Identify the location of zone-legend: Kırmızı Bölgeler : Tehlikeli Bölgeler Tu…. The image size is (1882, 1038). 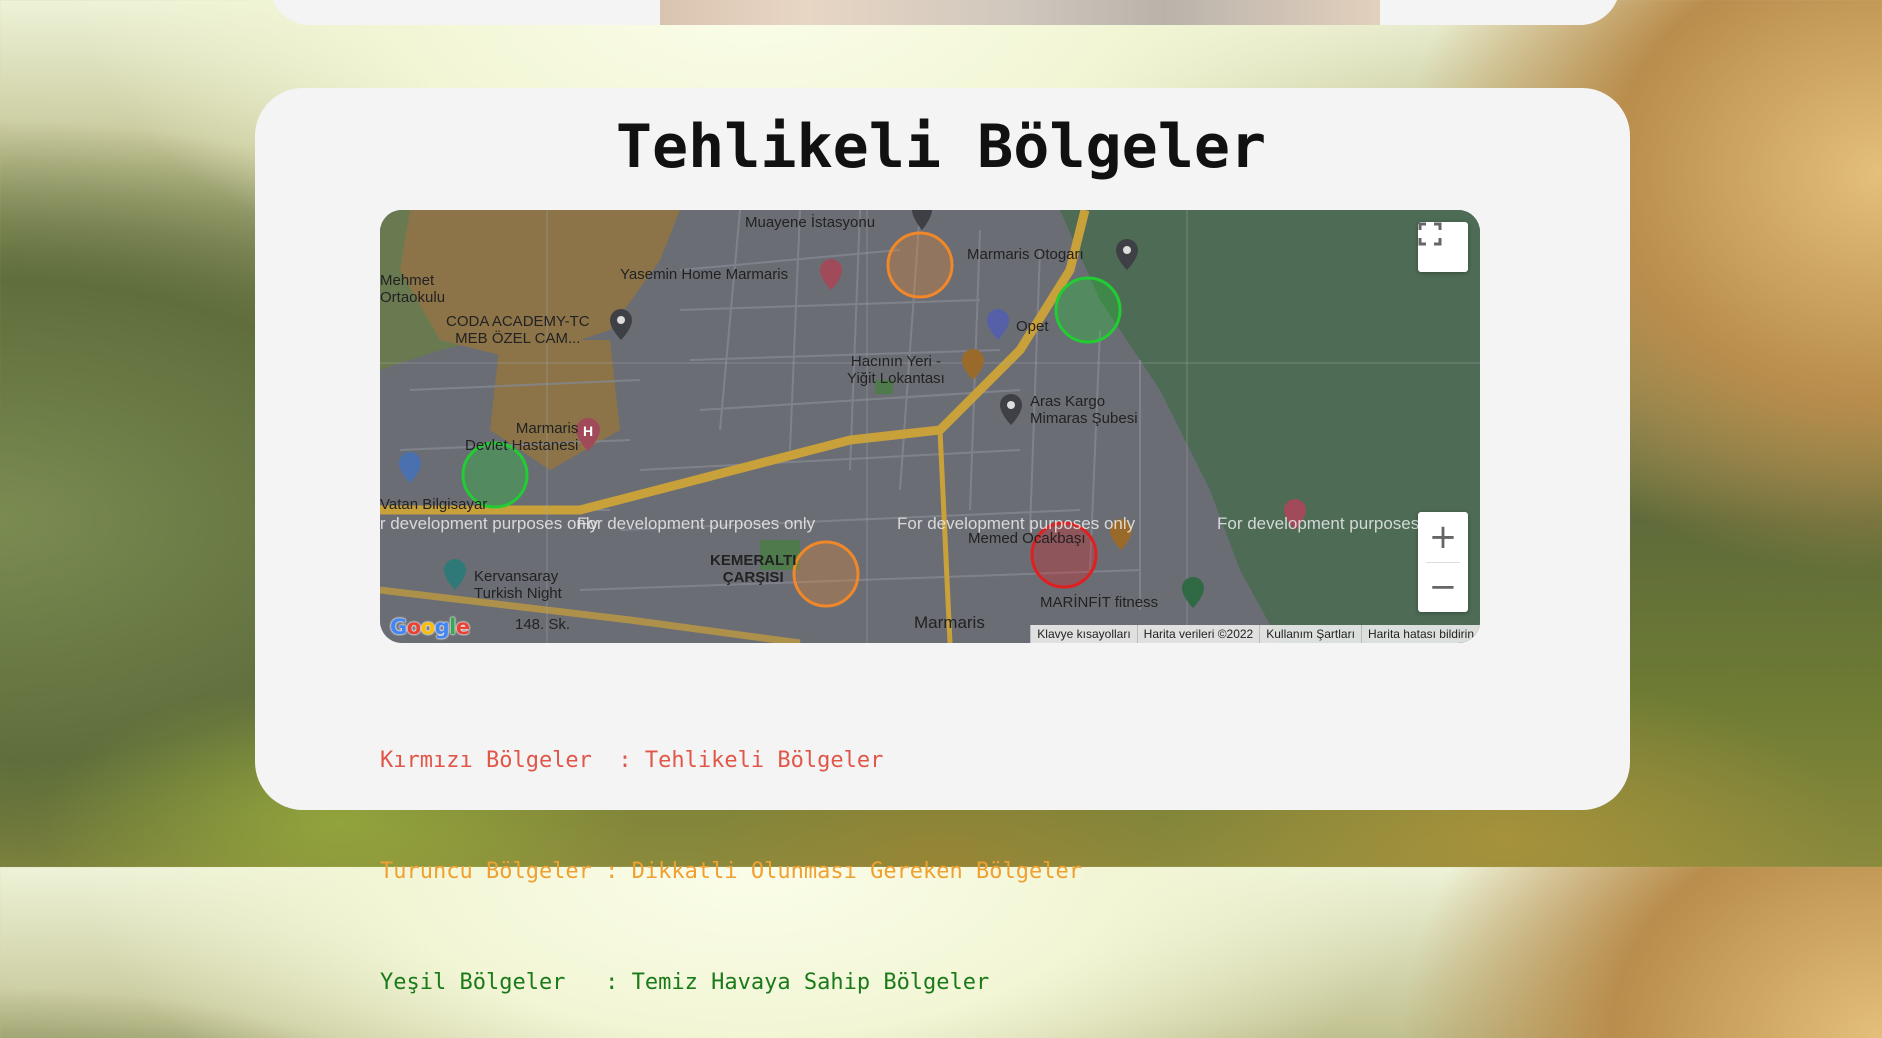
(731, 853).